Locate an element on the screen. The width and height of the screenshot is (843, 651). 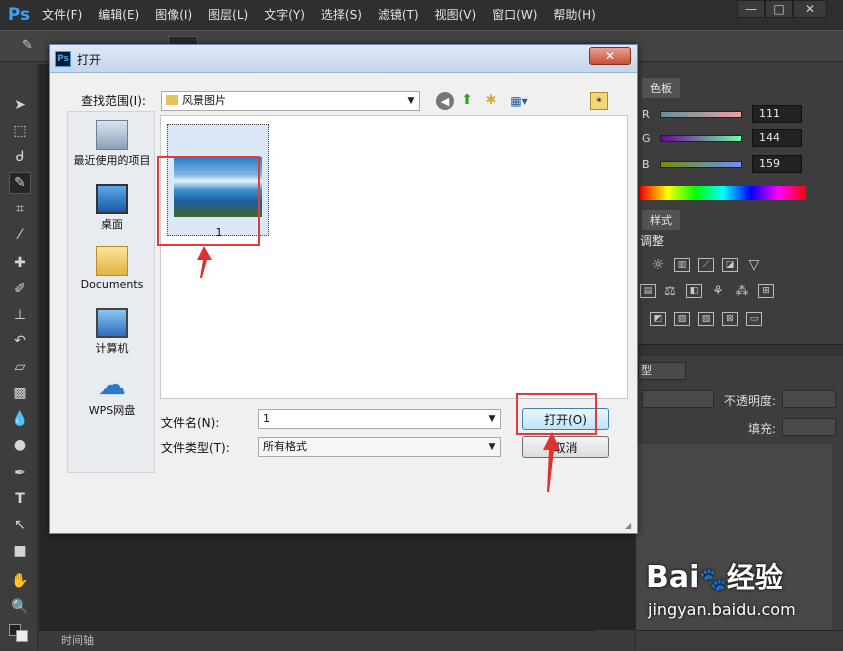
hand-tool-icon: ✋ is located at coordinates (20, 581).